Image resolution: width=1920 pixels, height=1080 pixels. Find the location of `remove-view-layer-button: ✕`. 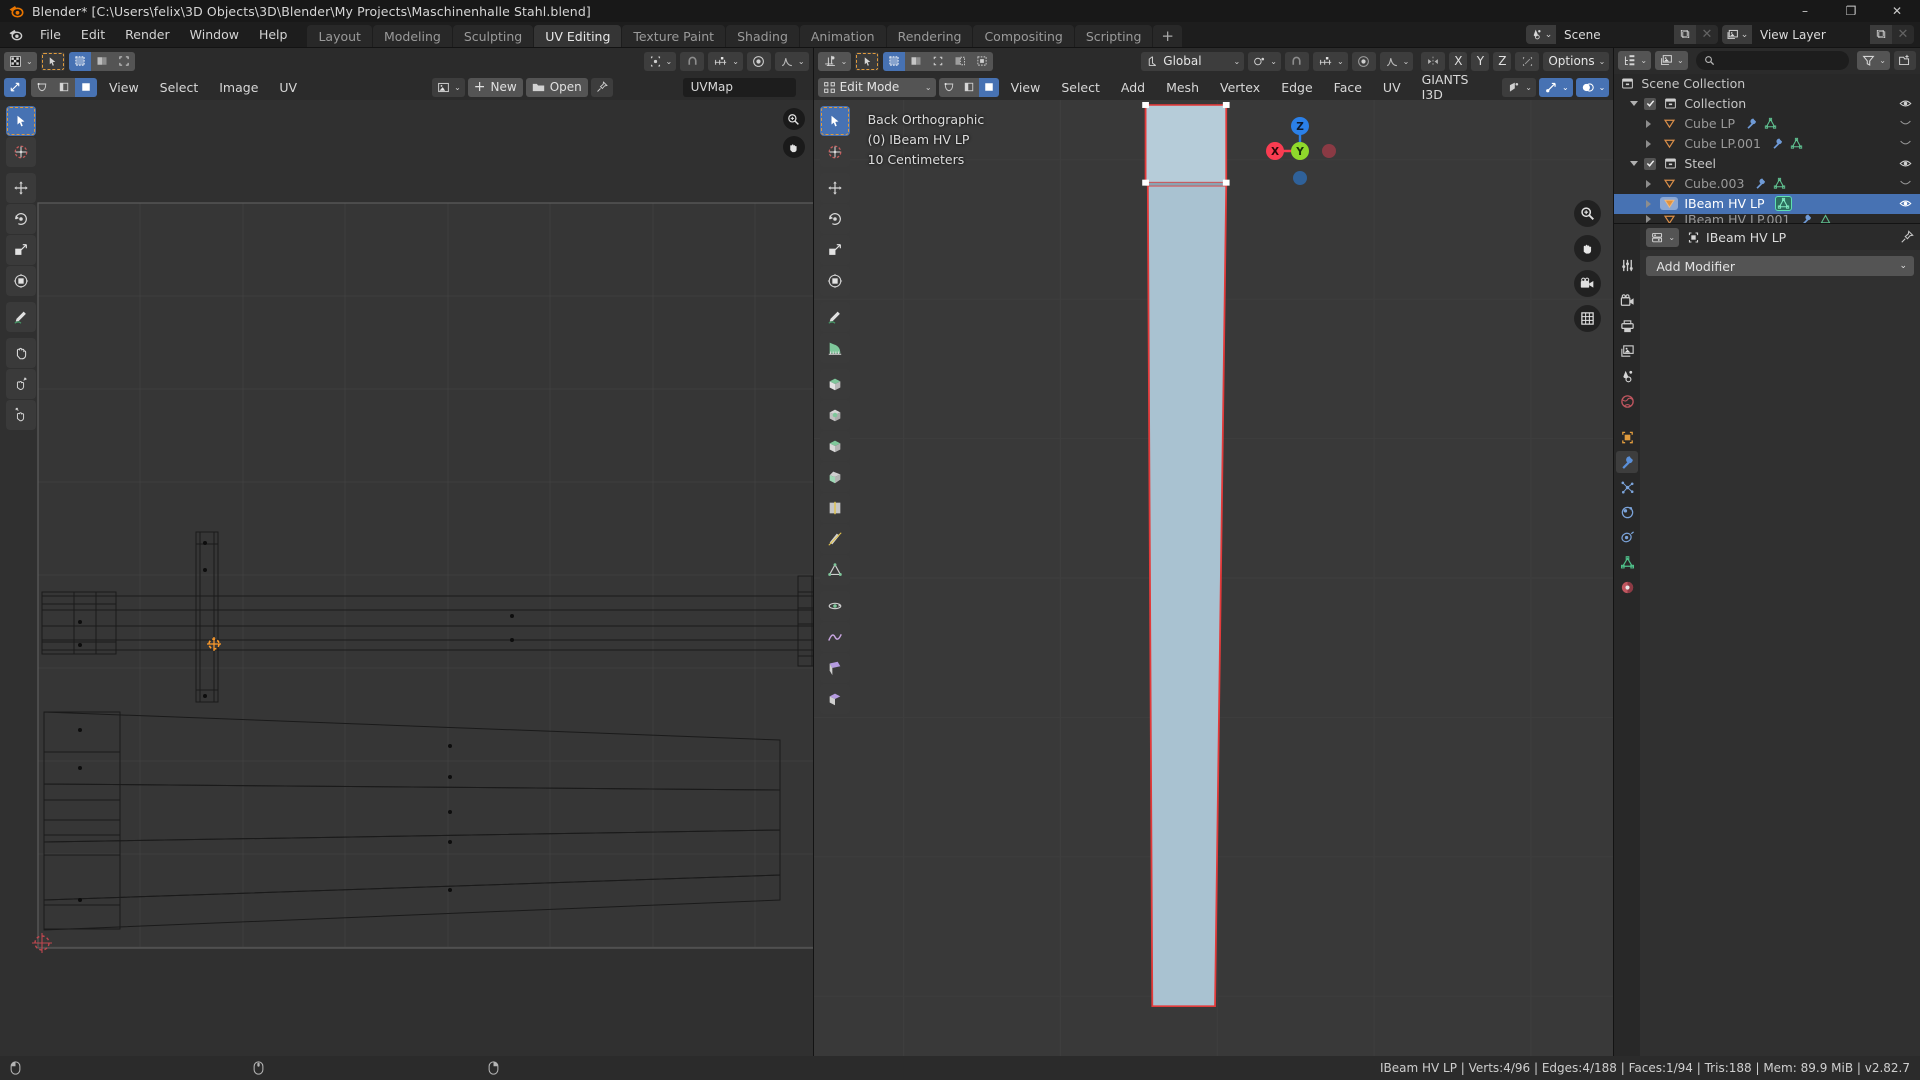

remove-view-layer-button: ✕ is located at coordinates (1903, 34).